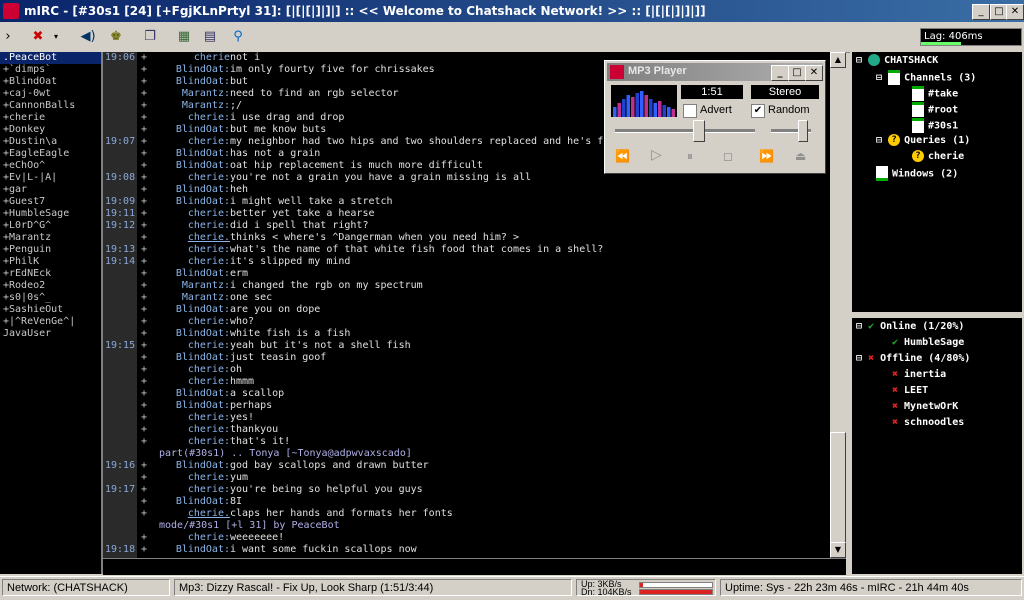 Image resolution: width=1024 pixels, height=600 pixels. What do you see at coordinates (50, 178) in the screenshot?
I see `nick-item: +Ev|L-|A|` at bounding box center [50, 178].